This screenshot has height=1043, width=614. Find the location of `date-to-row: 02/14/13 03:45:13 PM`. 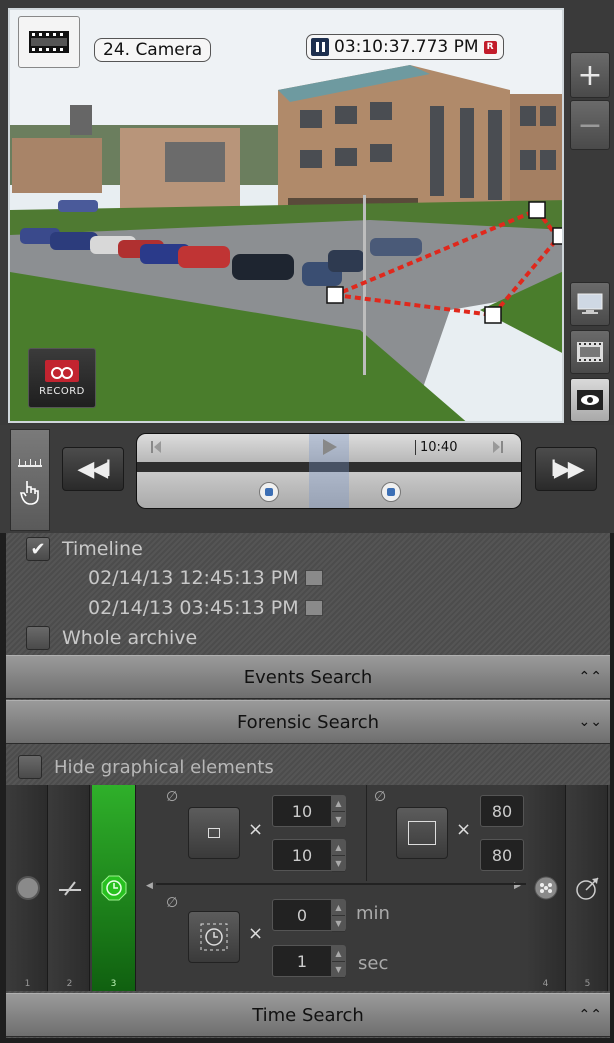

date-to-row: 02/14/13 03:45:13 PM is located at coordinates (205, 608).